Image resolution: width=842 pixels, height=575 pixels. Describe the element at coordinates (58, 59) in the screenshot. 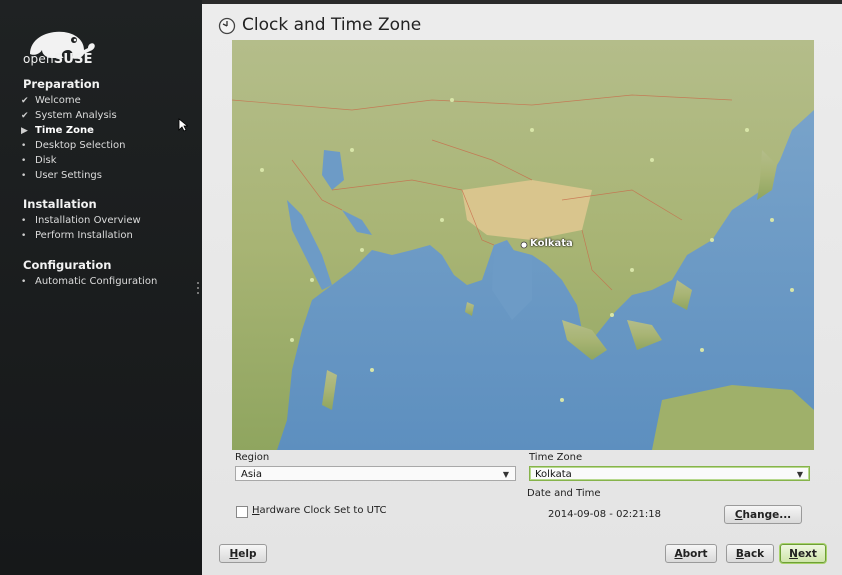

I see `brand-wordmark: openSUSE` at that location.